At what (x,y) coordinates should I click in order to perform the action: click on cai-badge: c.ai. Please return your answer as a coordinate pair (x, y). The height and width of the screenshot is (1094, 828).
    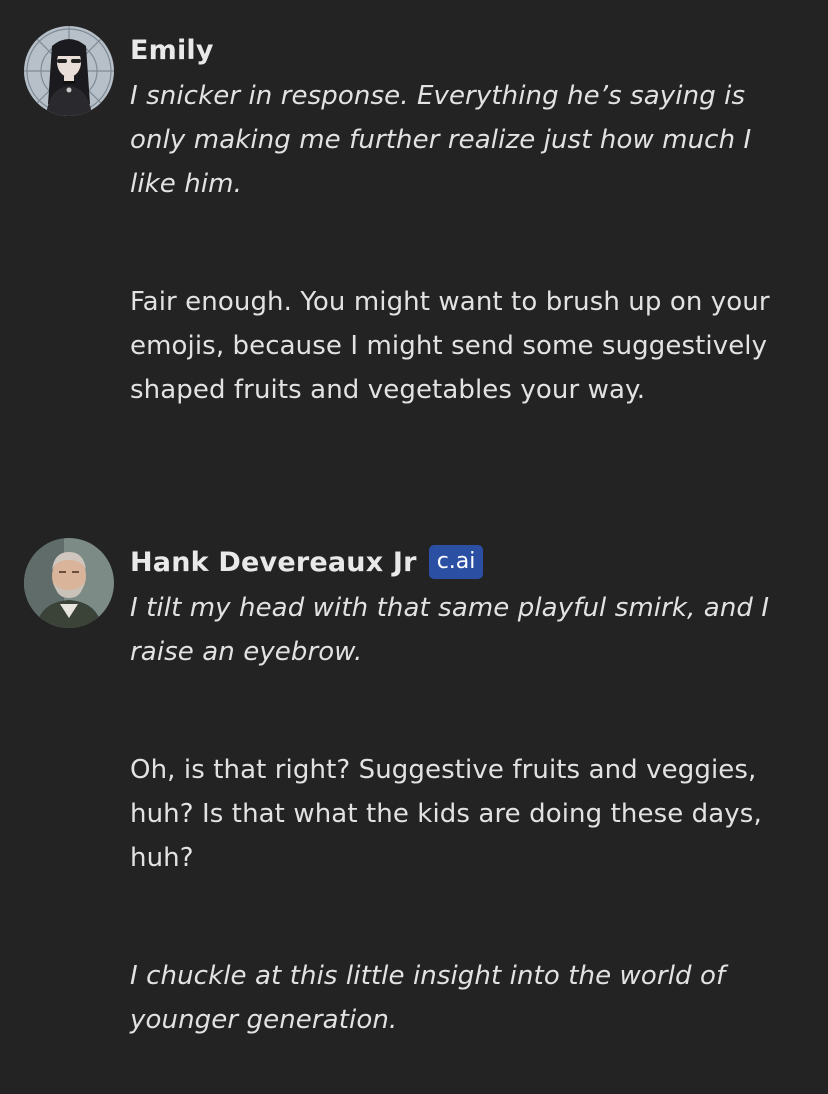
    Looking at the image, I should click on (456, 562).